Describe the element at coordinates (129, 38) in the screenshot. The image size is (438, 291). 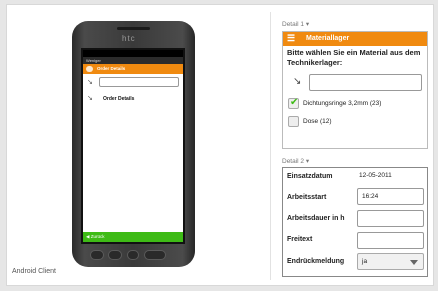
I see `brand-logo: htc` at that location.